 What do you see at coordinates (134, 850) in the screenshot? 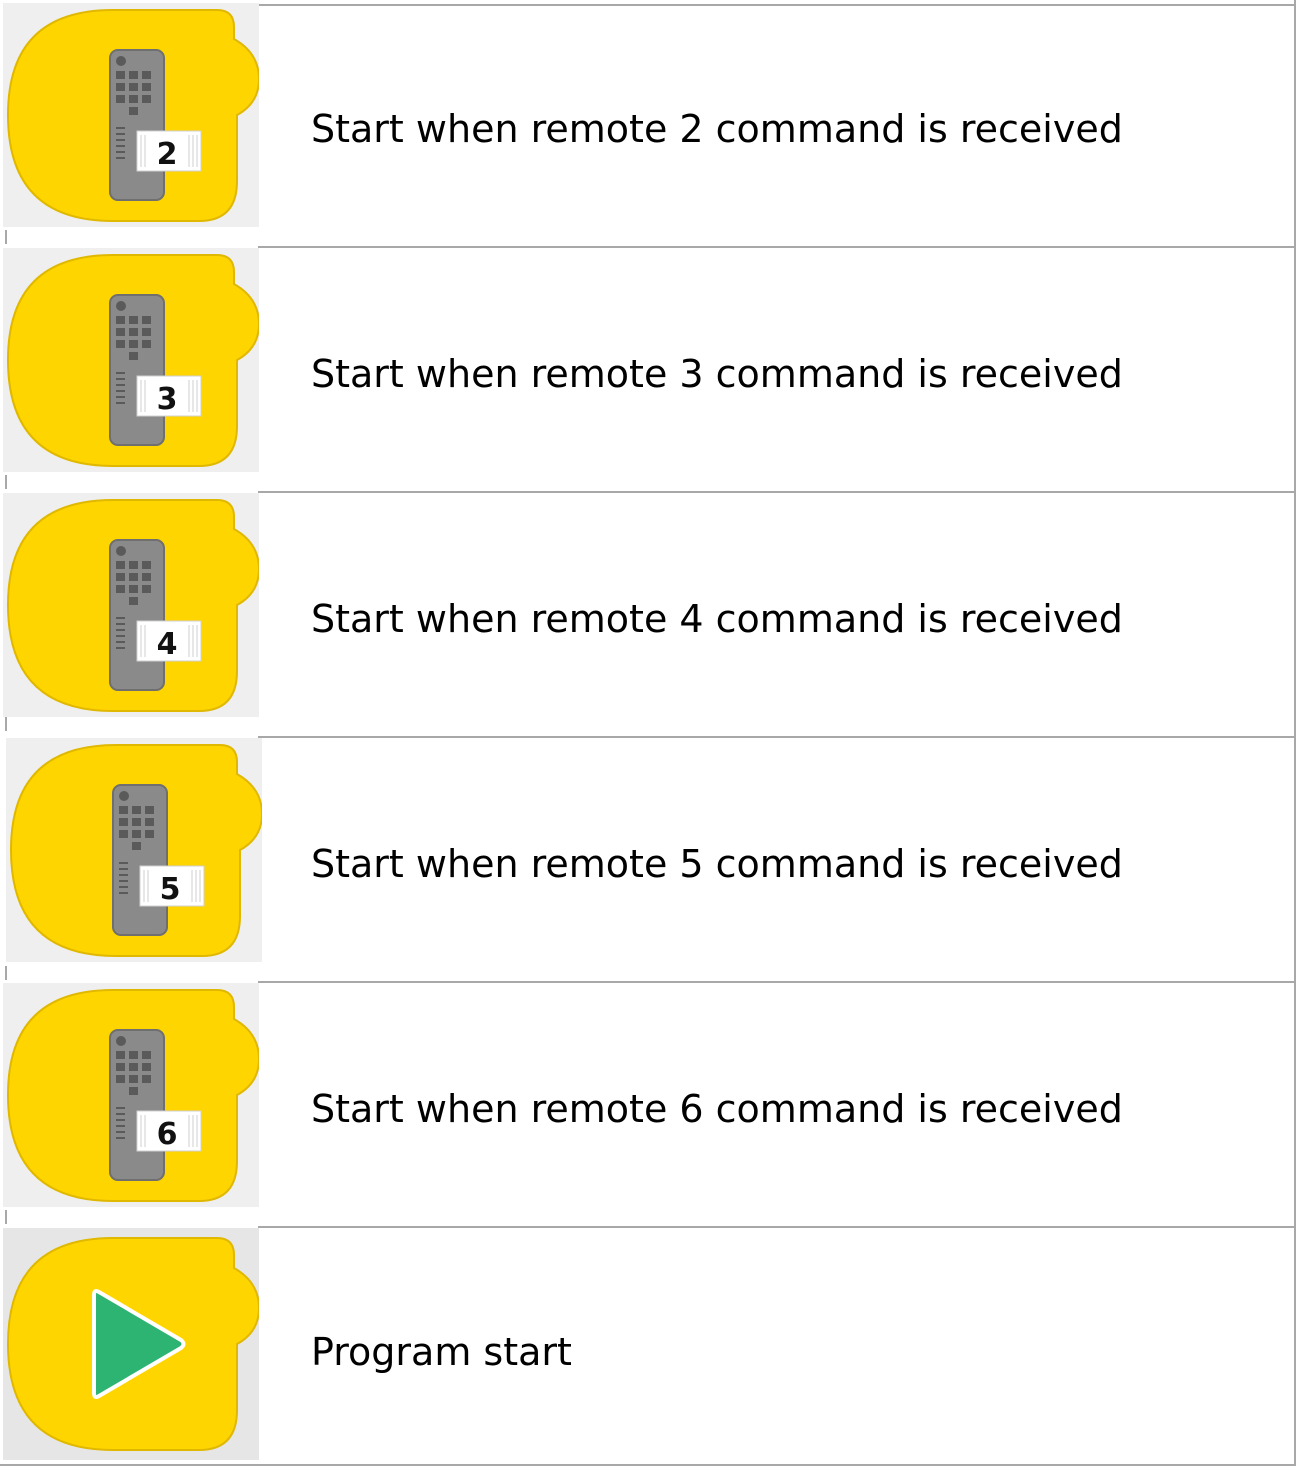
I see `start-block-remote-5: 5` at bounding box center [134, 850].